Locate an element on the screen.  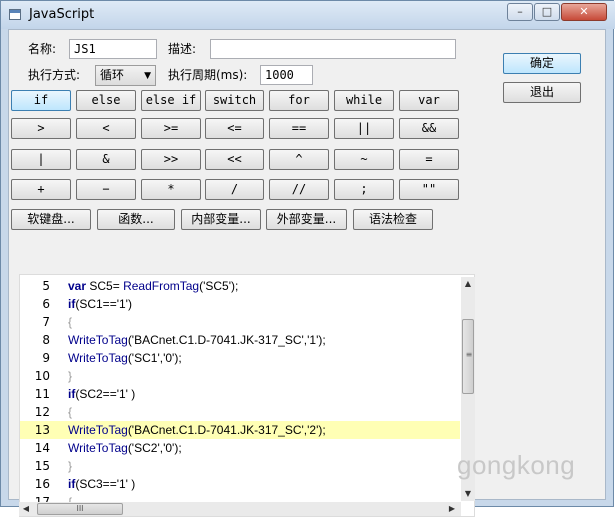
vertical-scroll-thumb: ≡ is located at coordinates (468, 356).